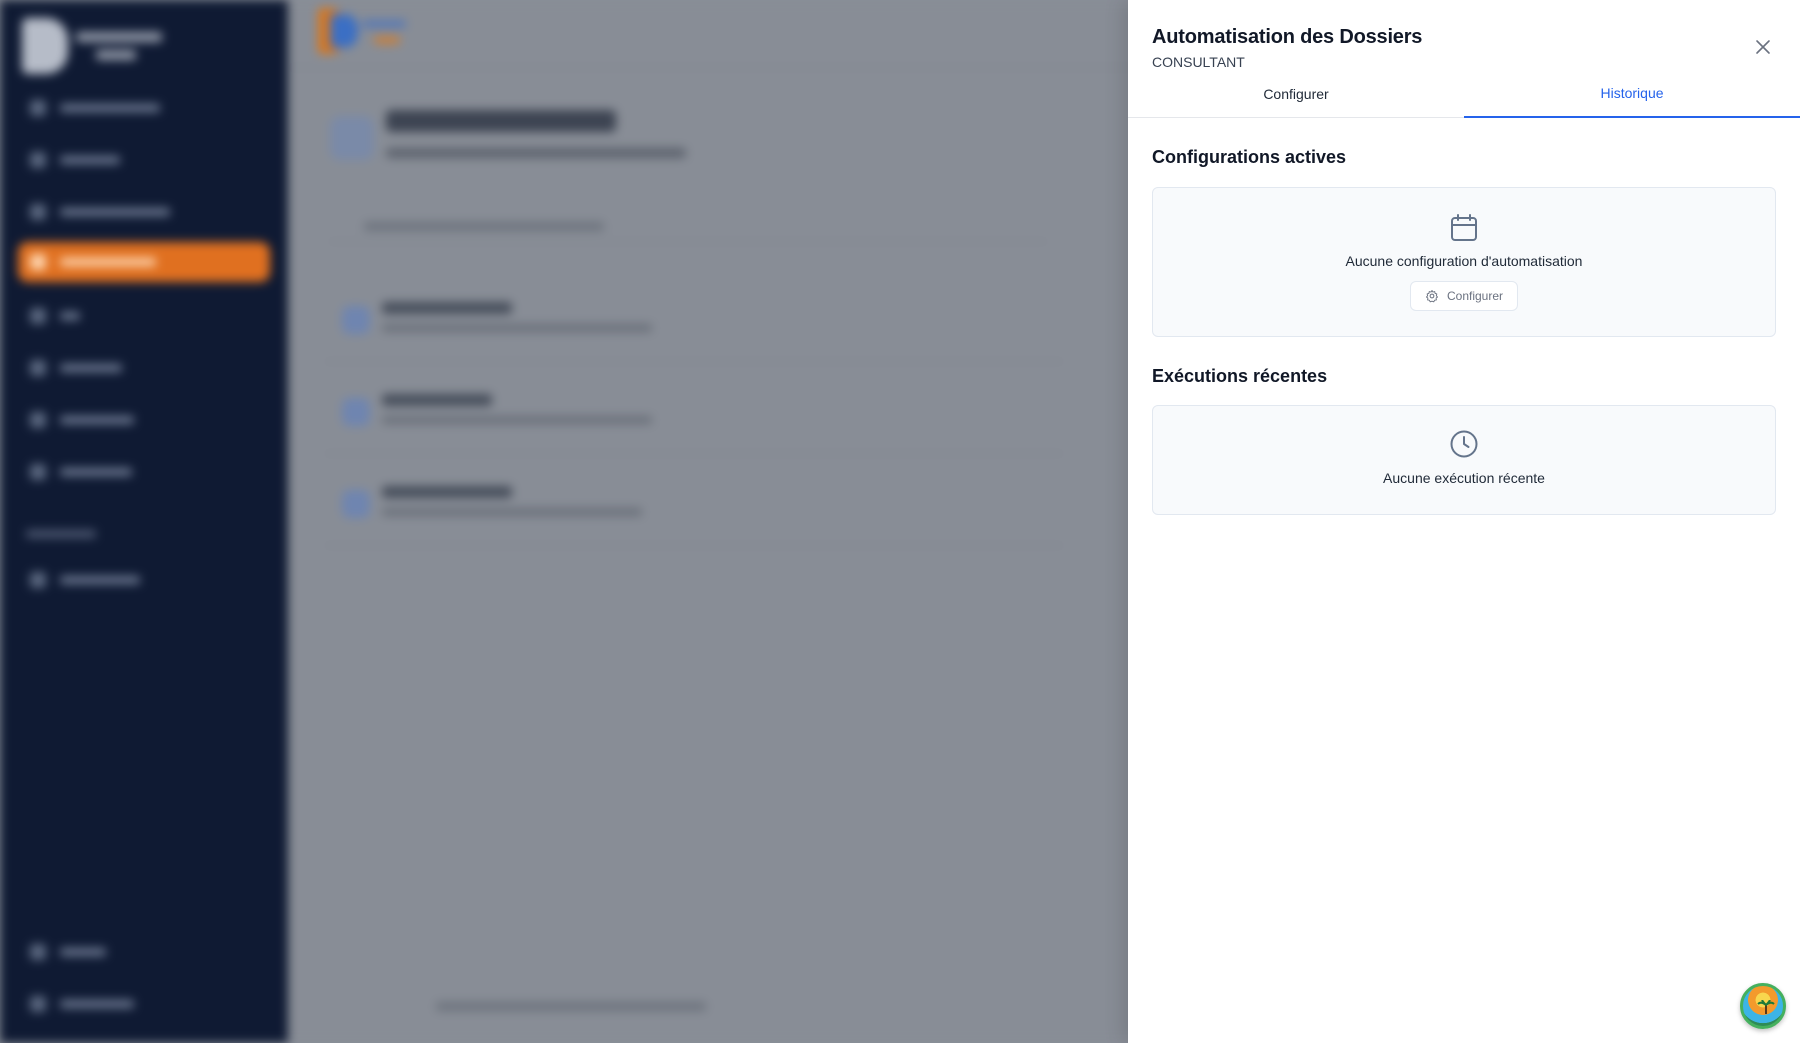 The width and height of the screenshot is (1800, 1043). Describe the element at coordinates (1198, 62) in the screenshot. I see `drawer-subtitle: CONSULTANT` at that location.